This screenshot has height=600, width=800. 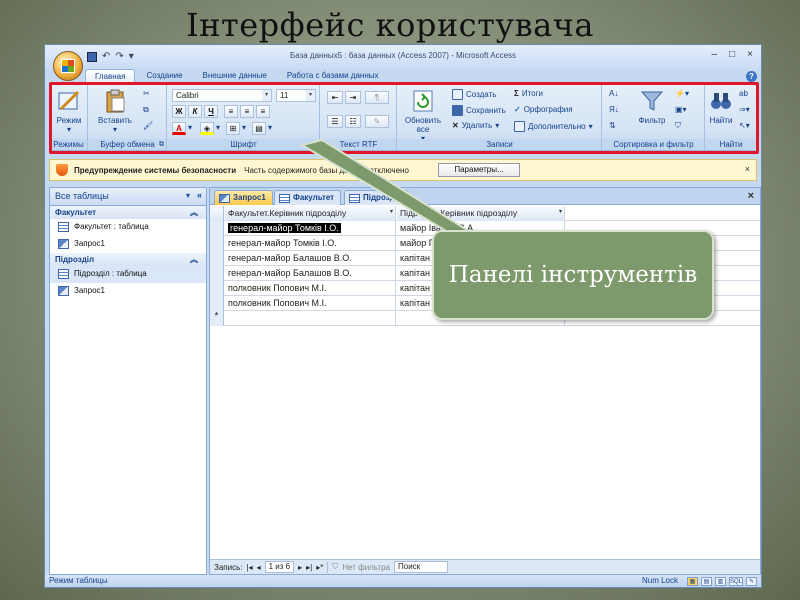 What do you see at coordinates (115, 112) in the screenshot?
I see `paste-button: Вставить ▾` at bounding box center [115, 112].